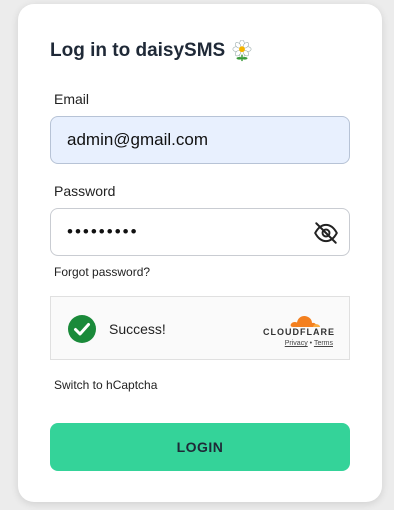  I want to click on password-field: •••••••••, so click(200, 232).